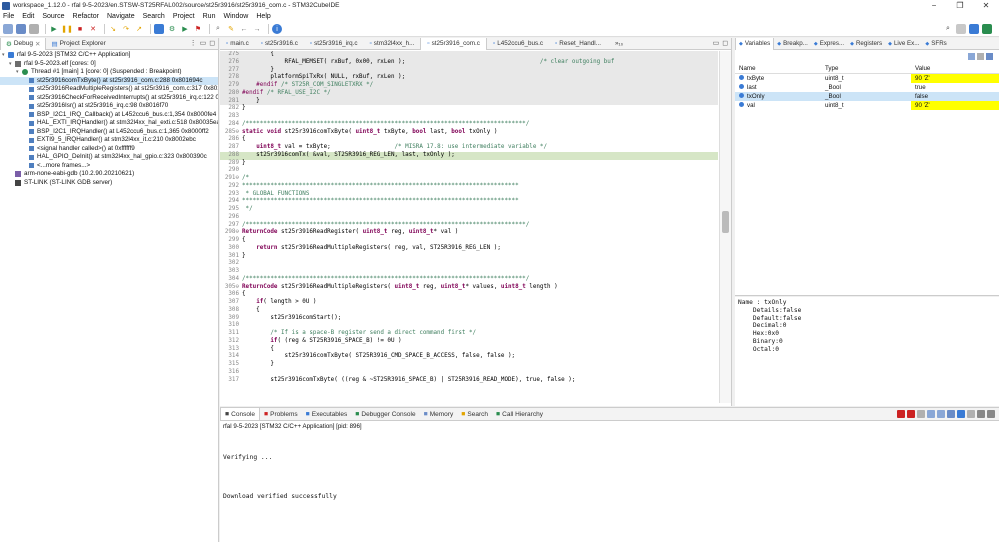 This screenshot has height=542, width=999. Describe the element at coordinates (23, 43) in the screenshot. I see `tab-debug: ⚙ Debug ✕` at that location.